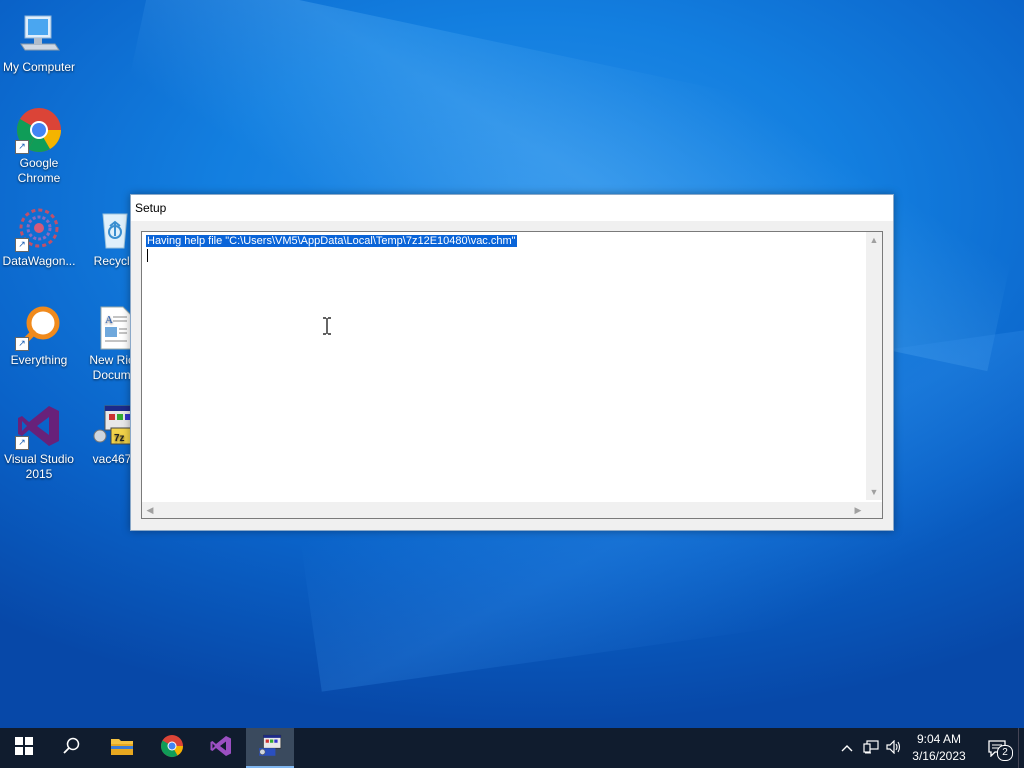 This screenshot has height=768, width=1024. I want to click on text-cursor-icon, so click(327, 326).